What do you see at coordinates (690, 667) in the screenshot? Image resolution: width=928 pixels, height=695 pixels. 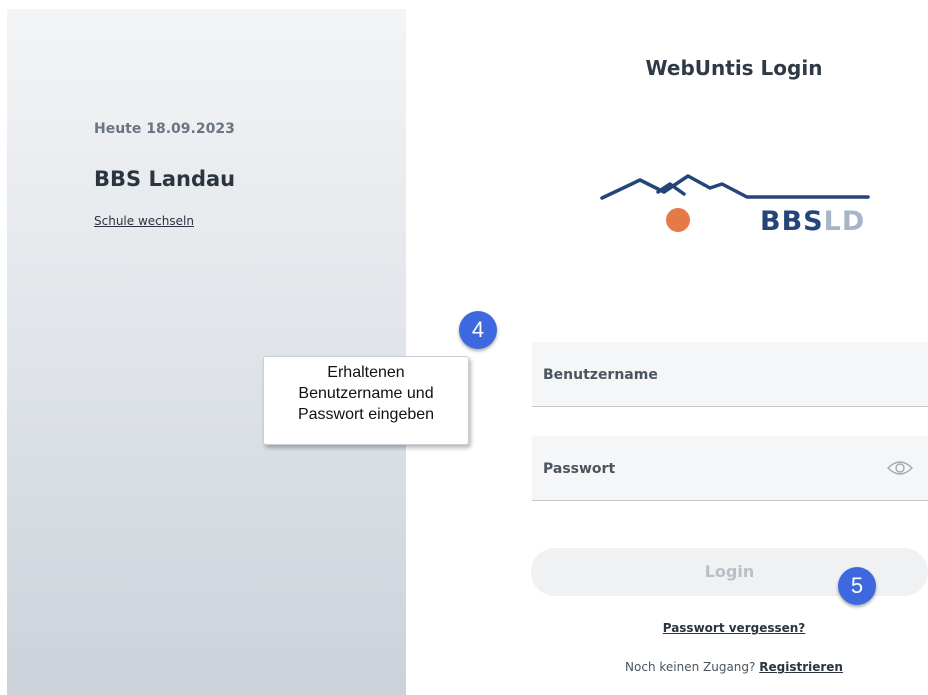 I see `no-access-text: Noch keinen Zugang?` at bounding box center [690, 667].